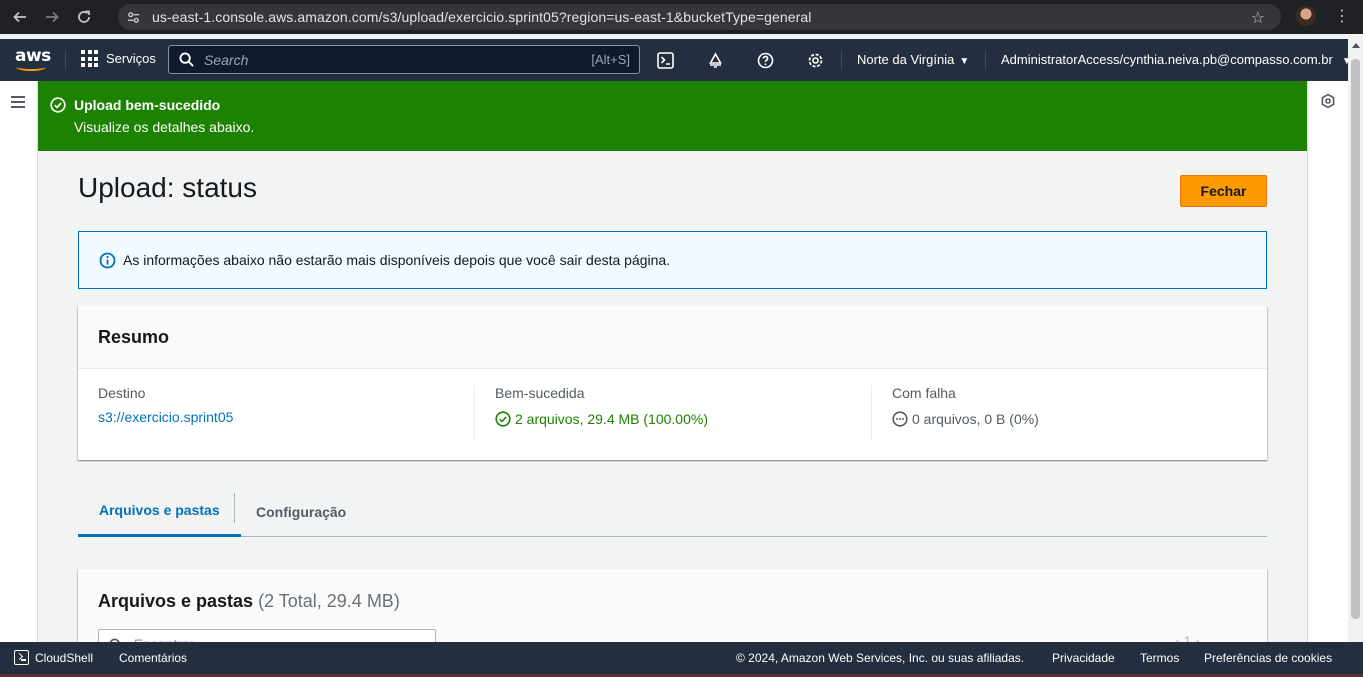 This screenshot has height=677, width=1363. What do you see at coordinates (329, 601) in the screenshot?
I see `files-count: (2 Total, 29.4 MB)` at bounding box center [329, 601].